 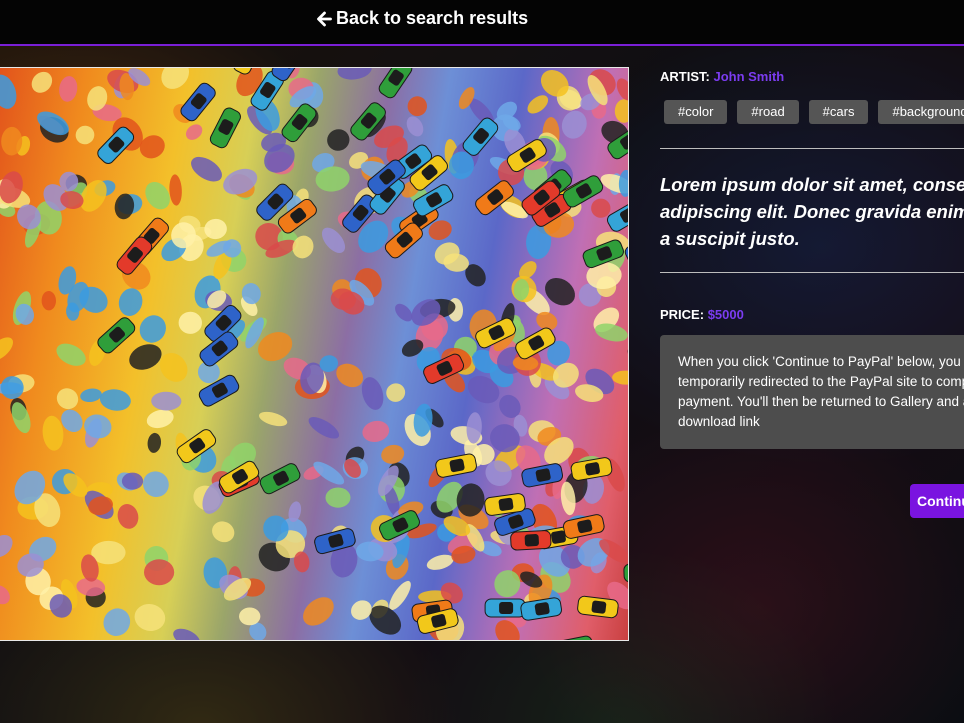 What do you see at coordinates (725, 314) in the screenshot?
I see `price-value: $5000` at bounding box center [725, 314].